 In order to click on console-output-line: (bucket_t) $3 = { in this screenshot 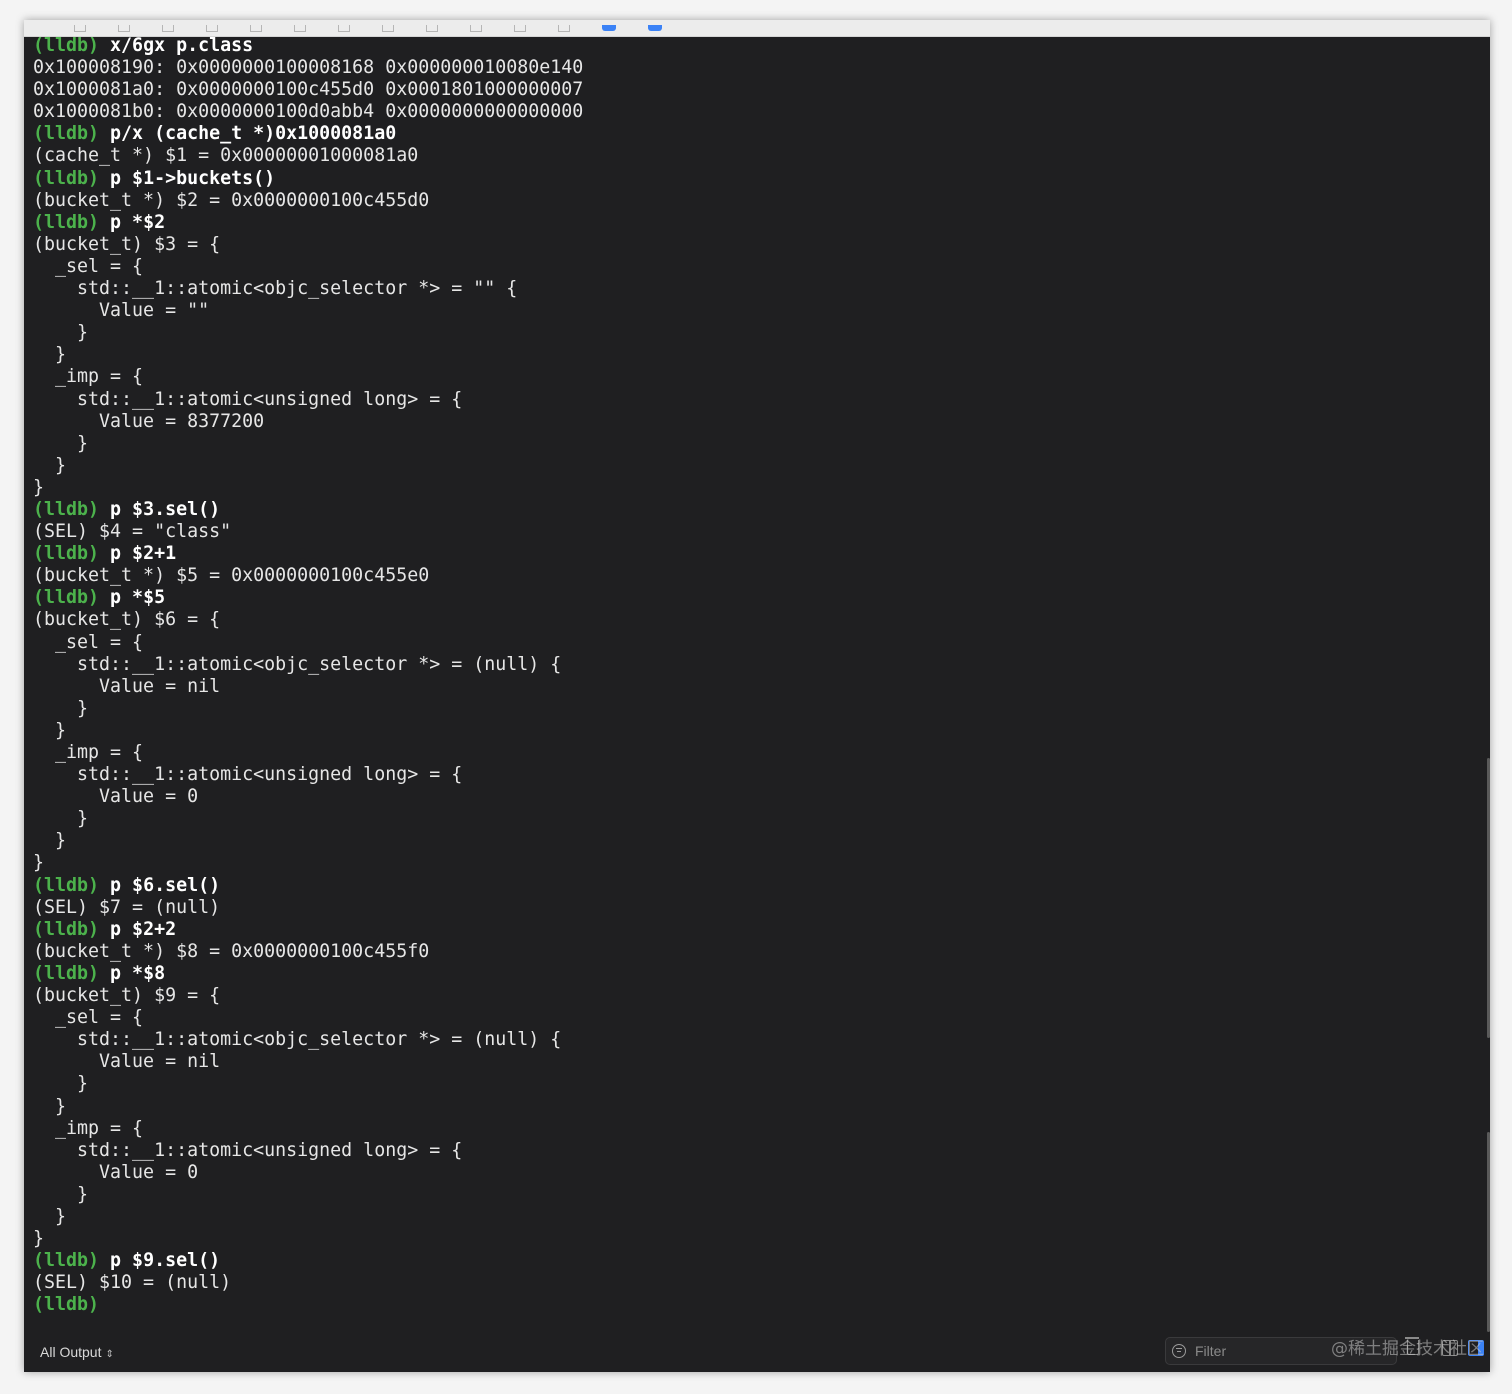, I will do `click(761, 245)`.